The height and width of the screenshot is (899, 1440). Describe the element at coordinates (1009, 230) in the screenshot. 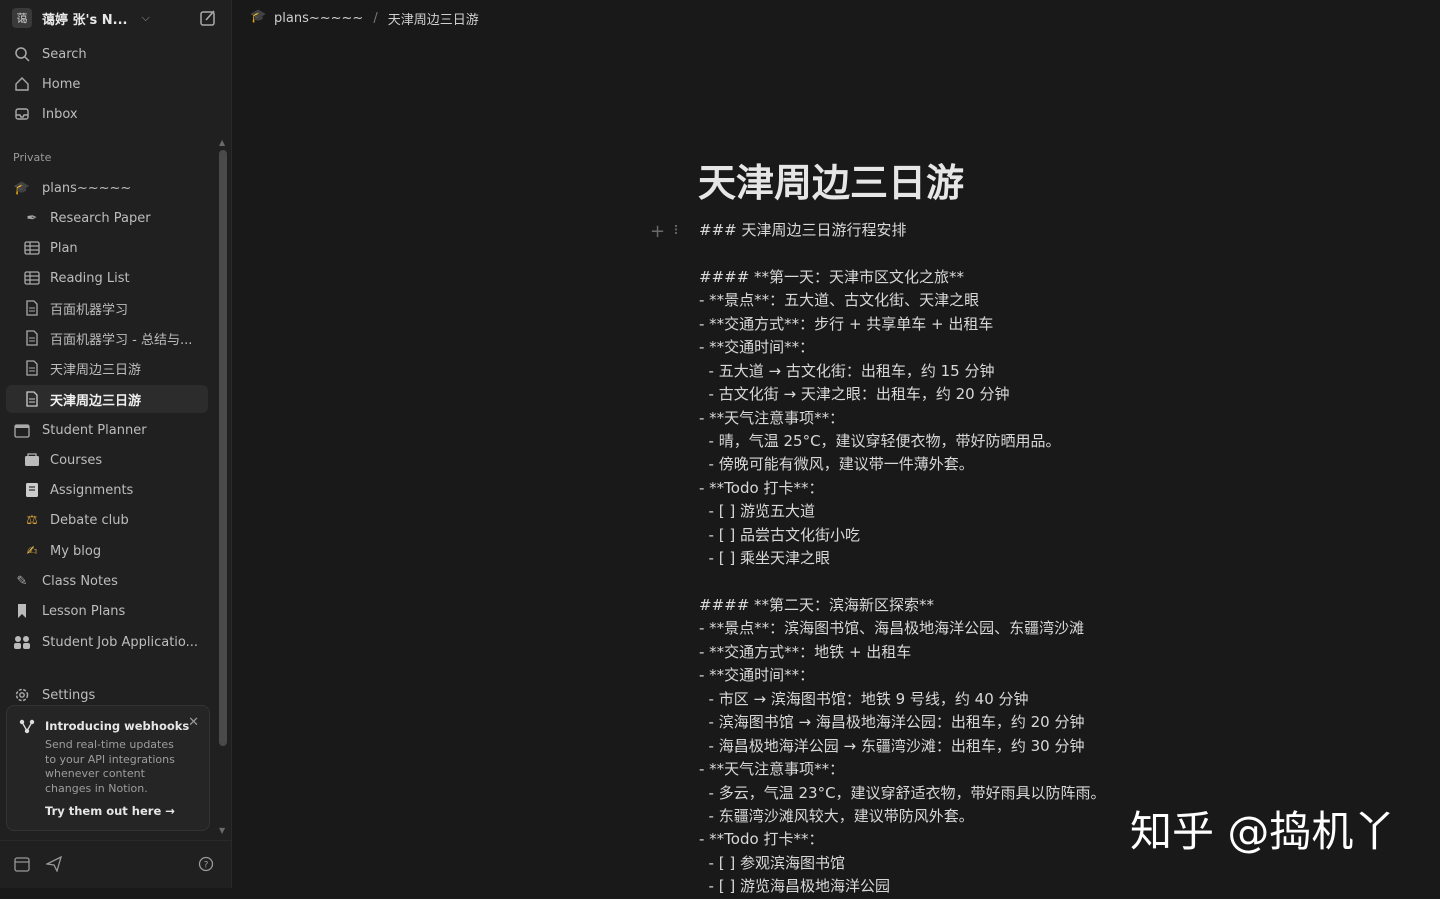

I see `text-block: ### 天津周边三日游行程安排` at that location.